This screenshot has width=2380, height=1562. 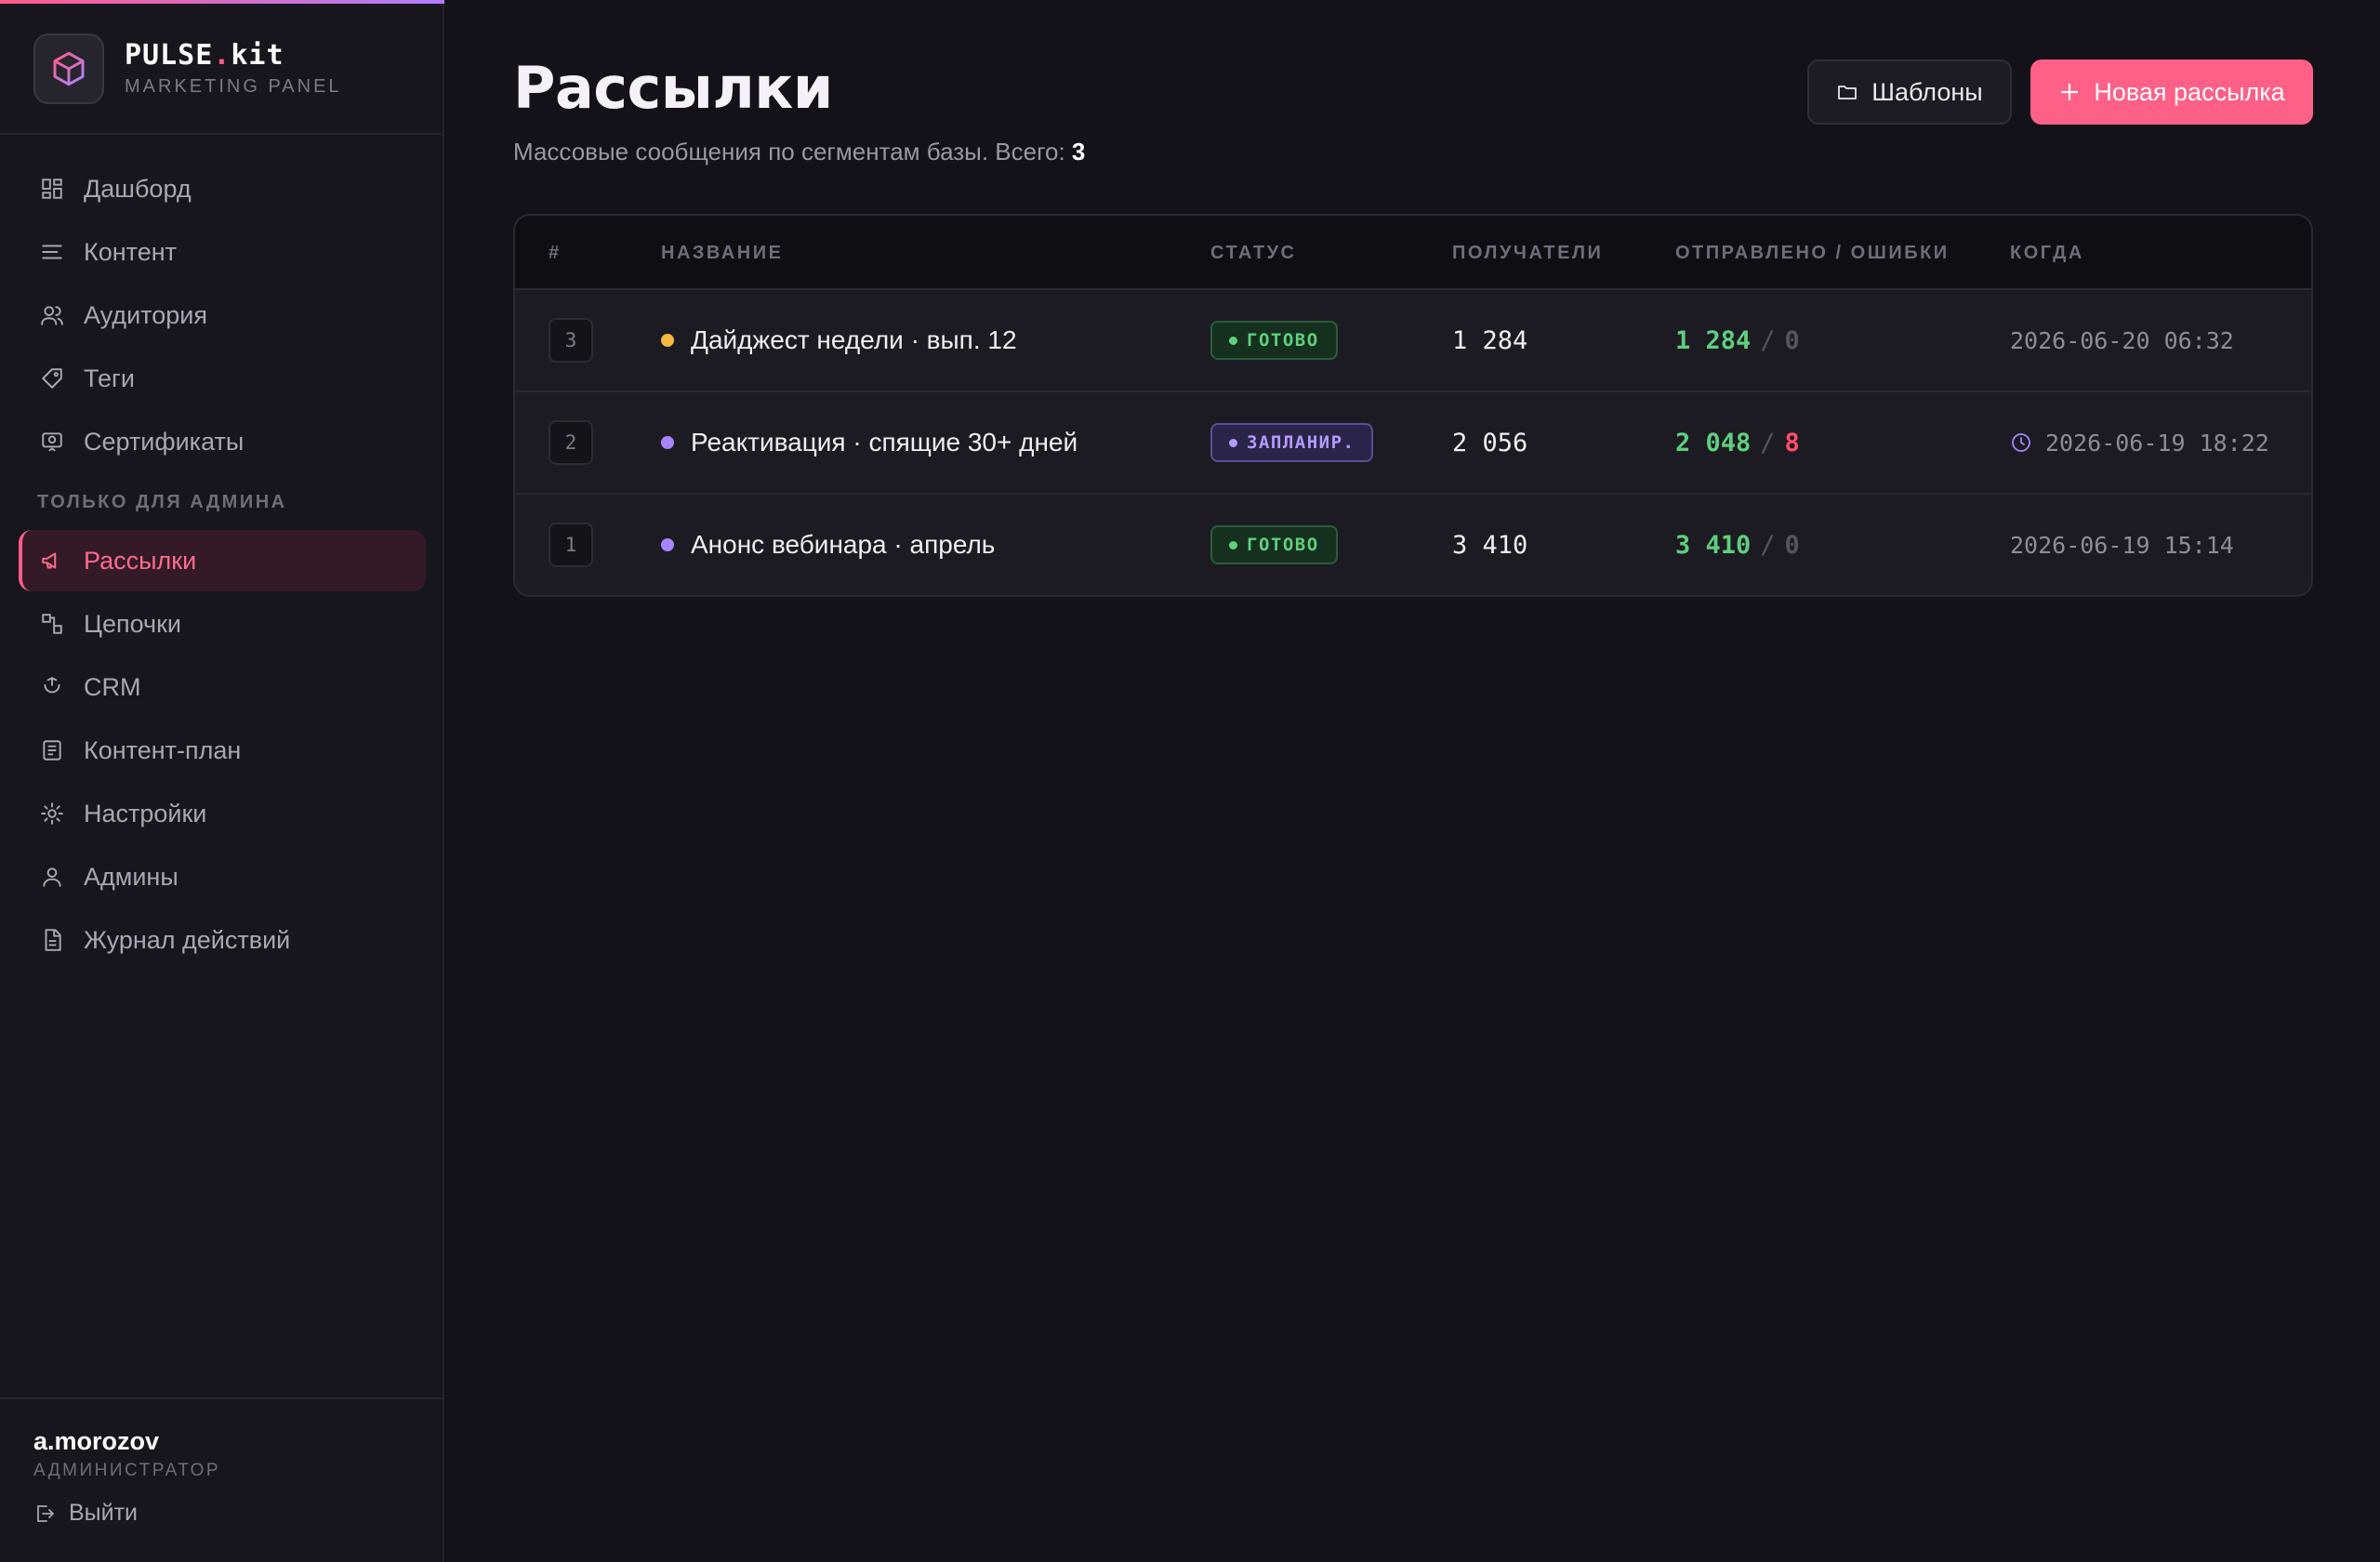 I want to click on sidebar-item-content-plan: Контент-план, so click(x=222, y=750).